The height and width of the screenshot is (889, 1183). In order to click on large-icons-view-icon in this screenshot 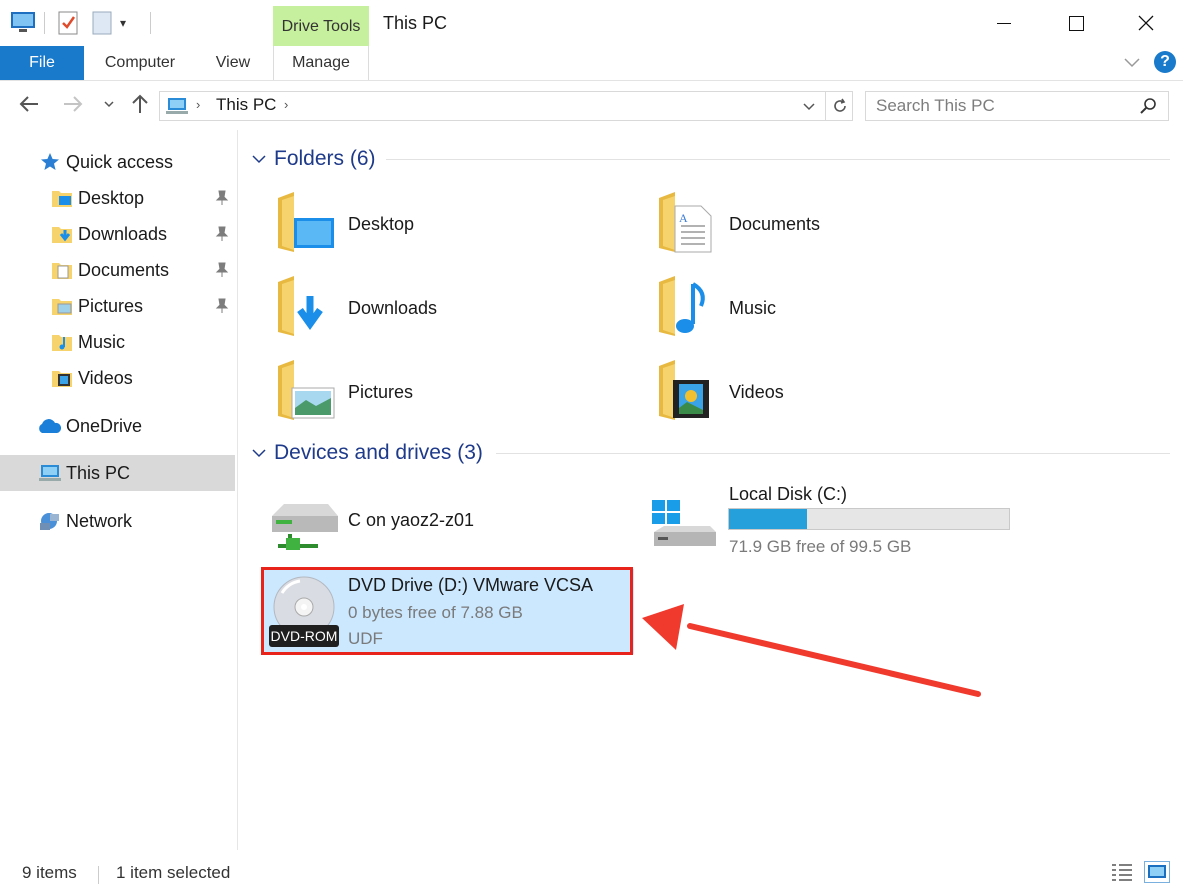, I will do `click(1157, 872)`.